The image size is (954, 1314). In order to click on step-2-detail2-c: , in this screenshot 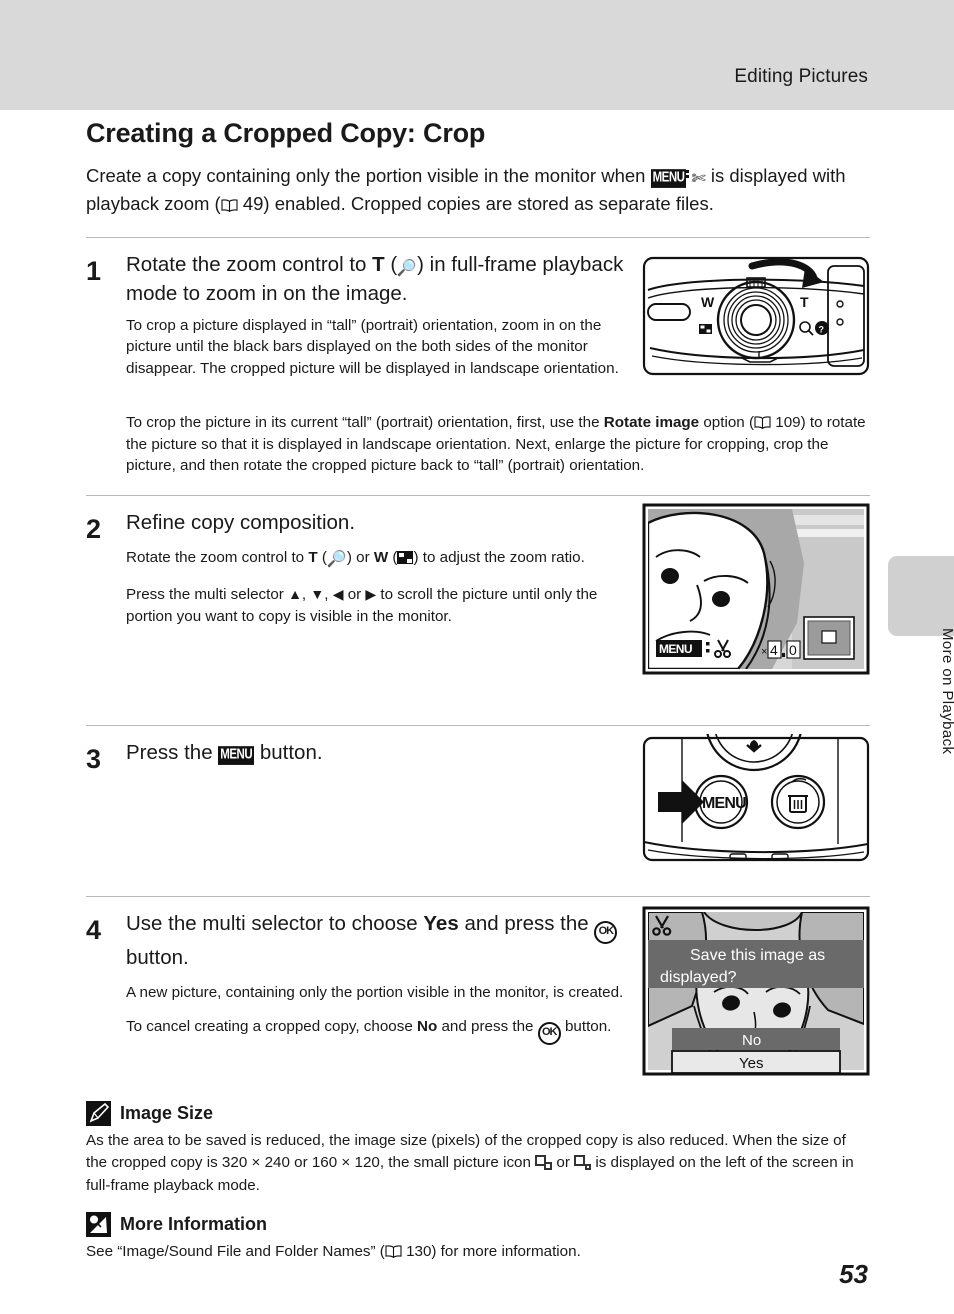, I will do `click(328, 594)`.